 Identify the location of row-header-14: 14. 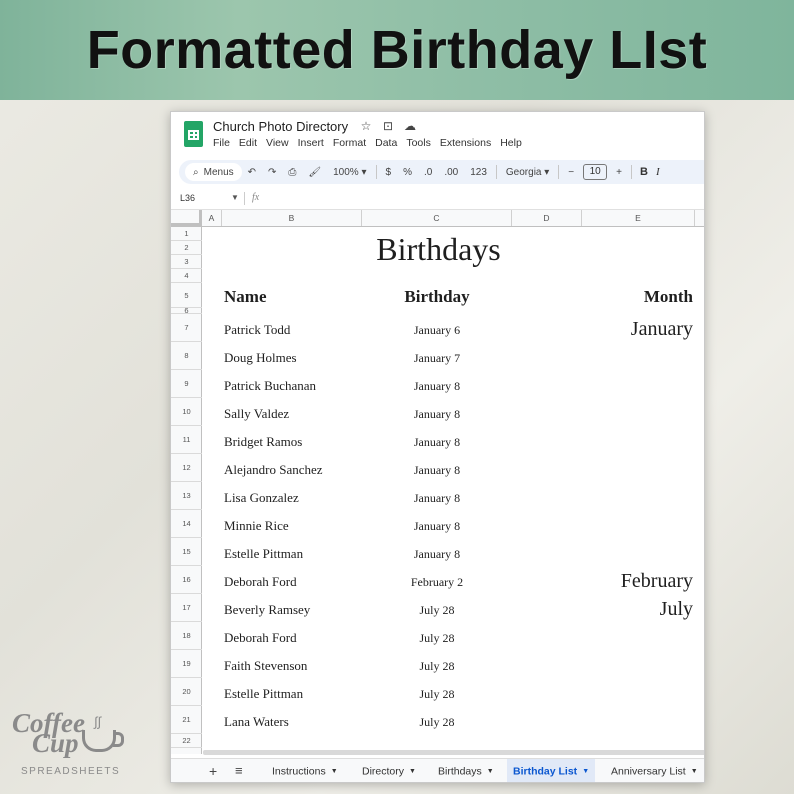
(186, 524).